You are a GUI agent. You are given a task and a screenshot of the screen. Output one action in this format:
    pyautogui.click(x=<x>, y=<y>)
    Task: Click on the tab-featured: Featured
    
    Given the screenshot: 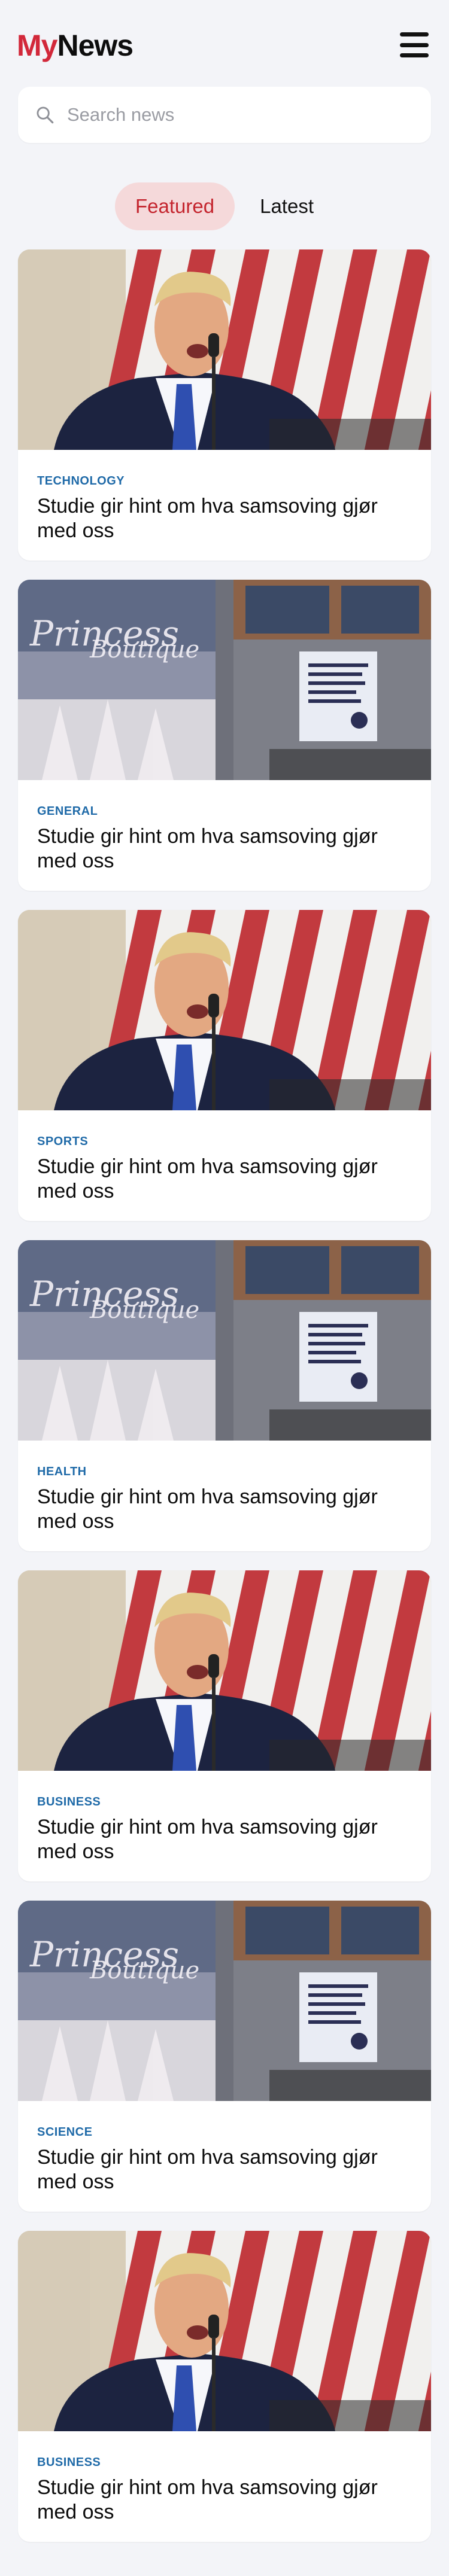 What is the action you would take?
    pyautogui.click(x=175, y=206)
    